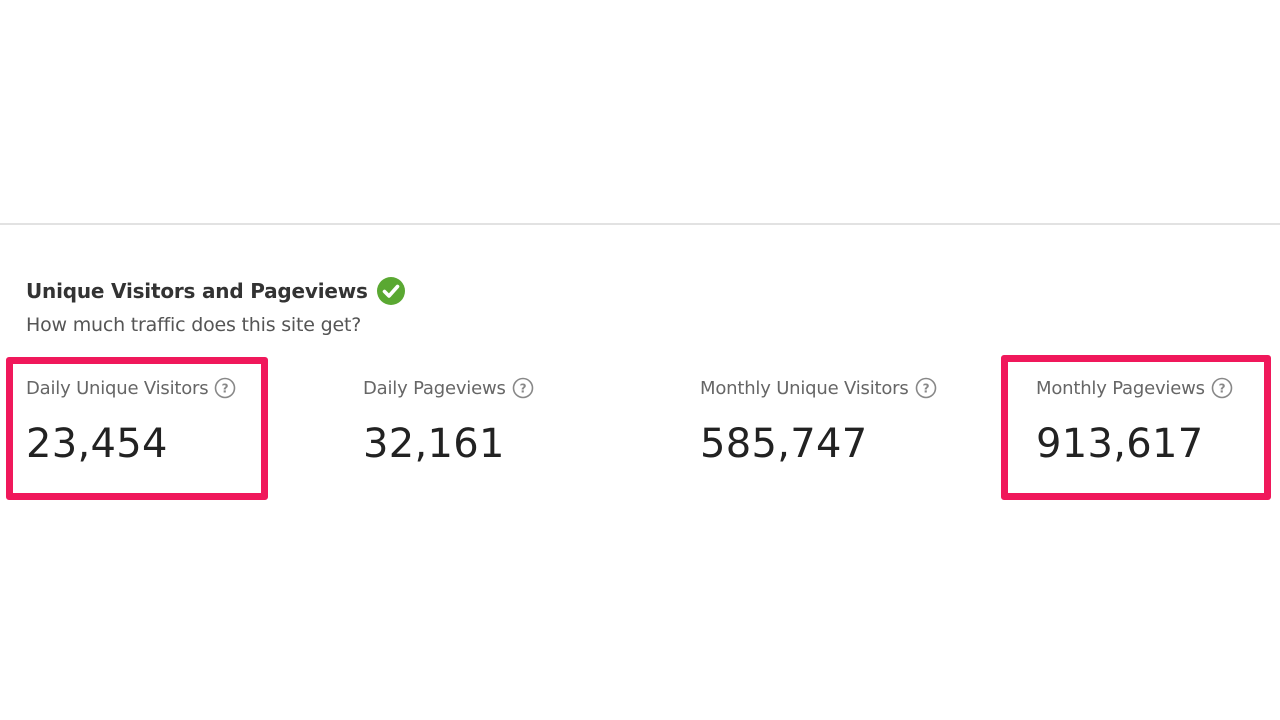 Image resolution: width=1280 pixels, height=720 pixels. I want to click on section-subtitle: How much traffic does this site get?, so click(194, 325).